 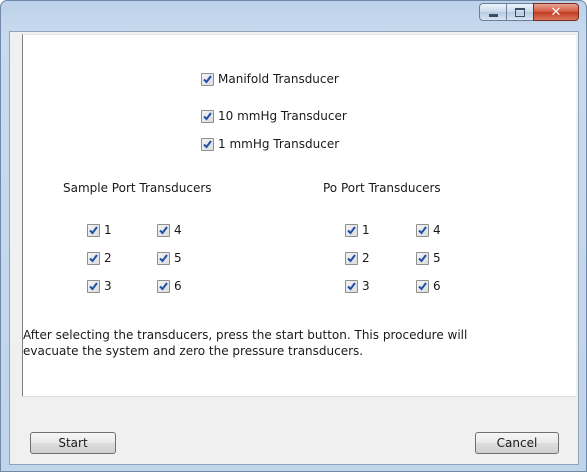 I want to click on checkbox-sample-port-3: 3, so click(x=99, y=286).